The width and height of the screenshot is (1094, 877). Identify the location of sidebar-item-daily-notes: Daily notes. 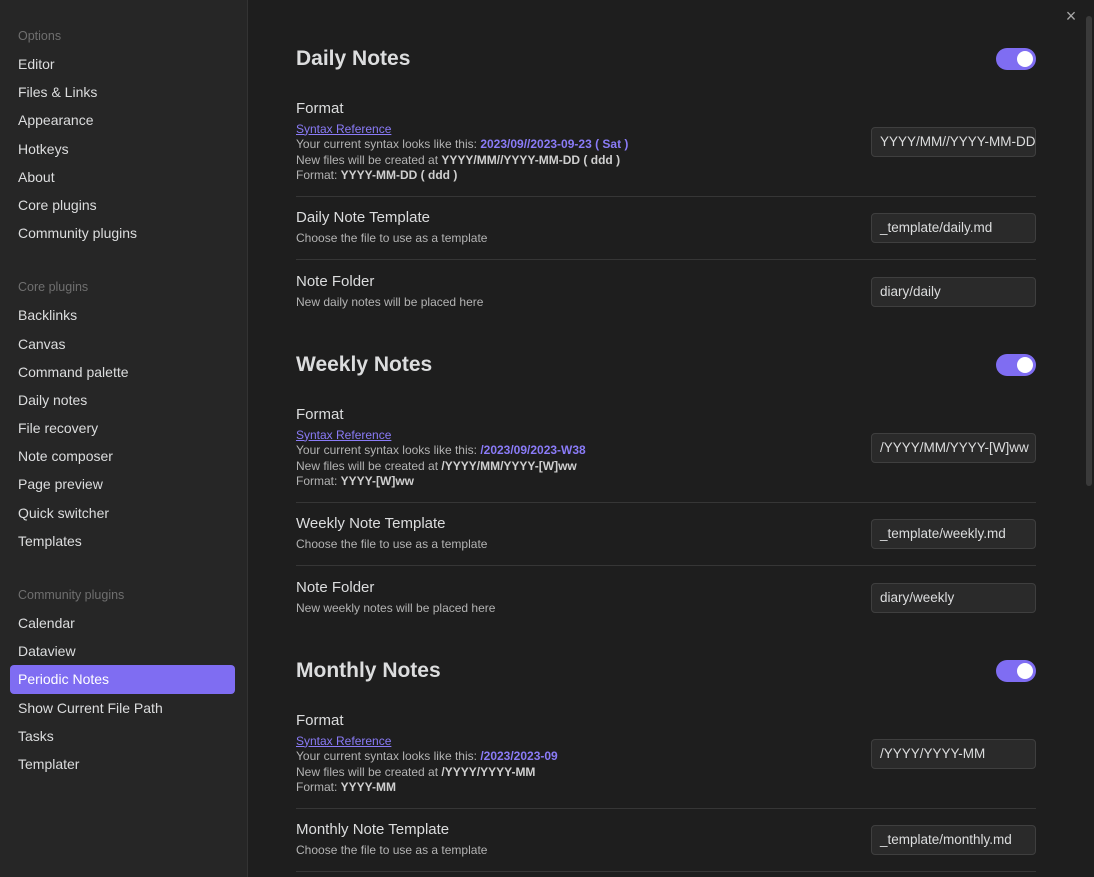
(122, 400).